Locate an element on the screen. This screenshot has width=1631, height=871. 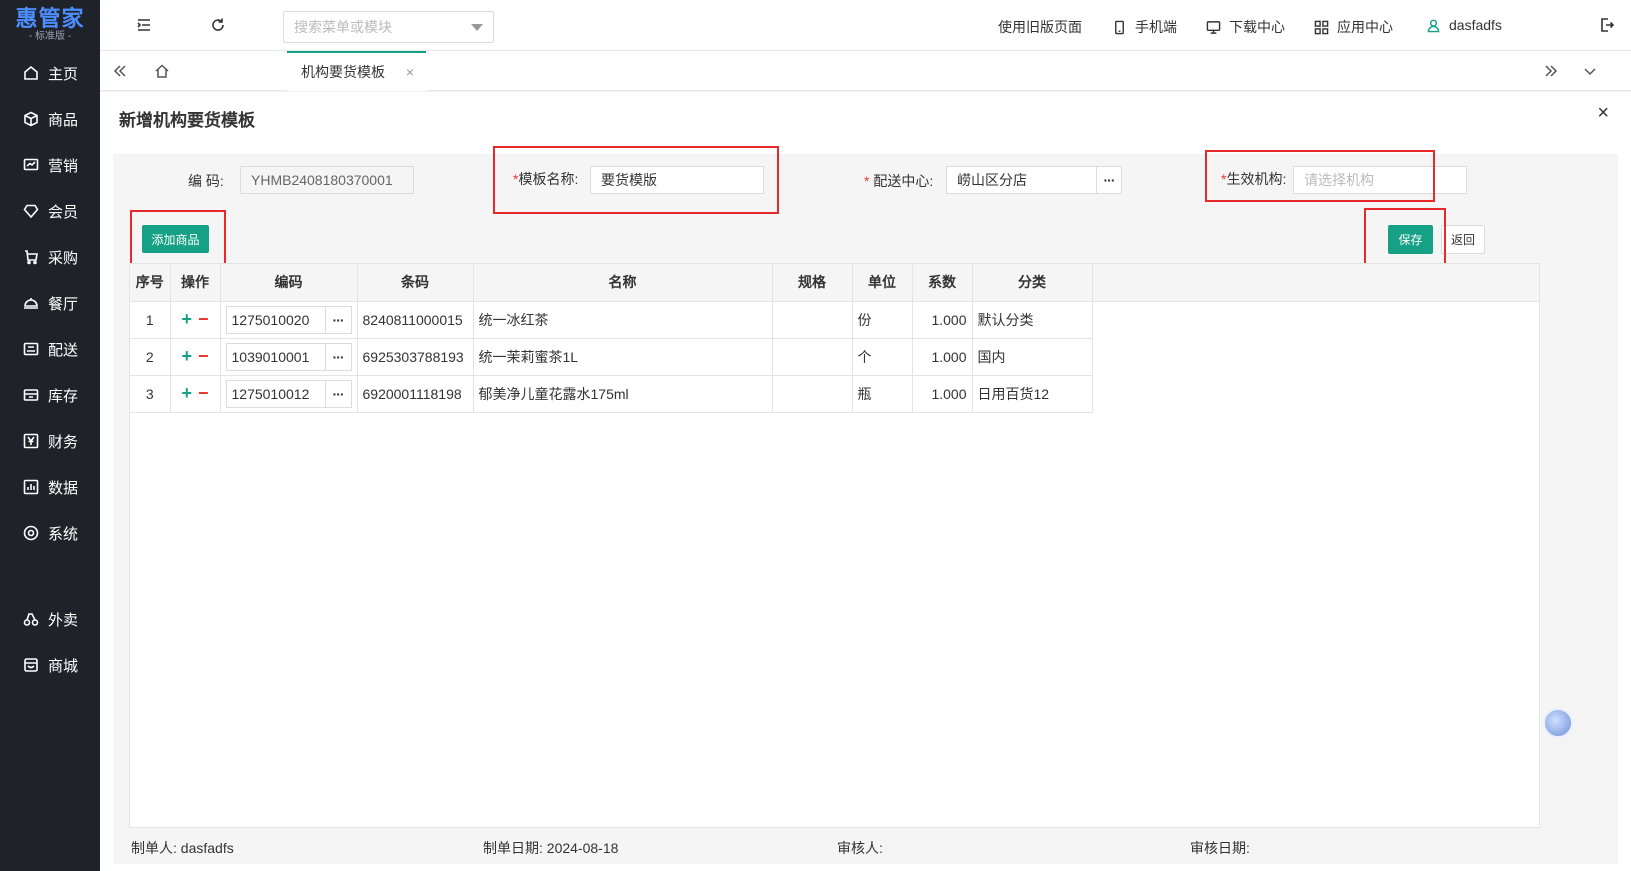
sidebar-item-label: 商品 is located at coordinates (63, 120).